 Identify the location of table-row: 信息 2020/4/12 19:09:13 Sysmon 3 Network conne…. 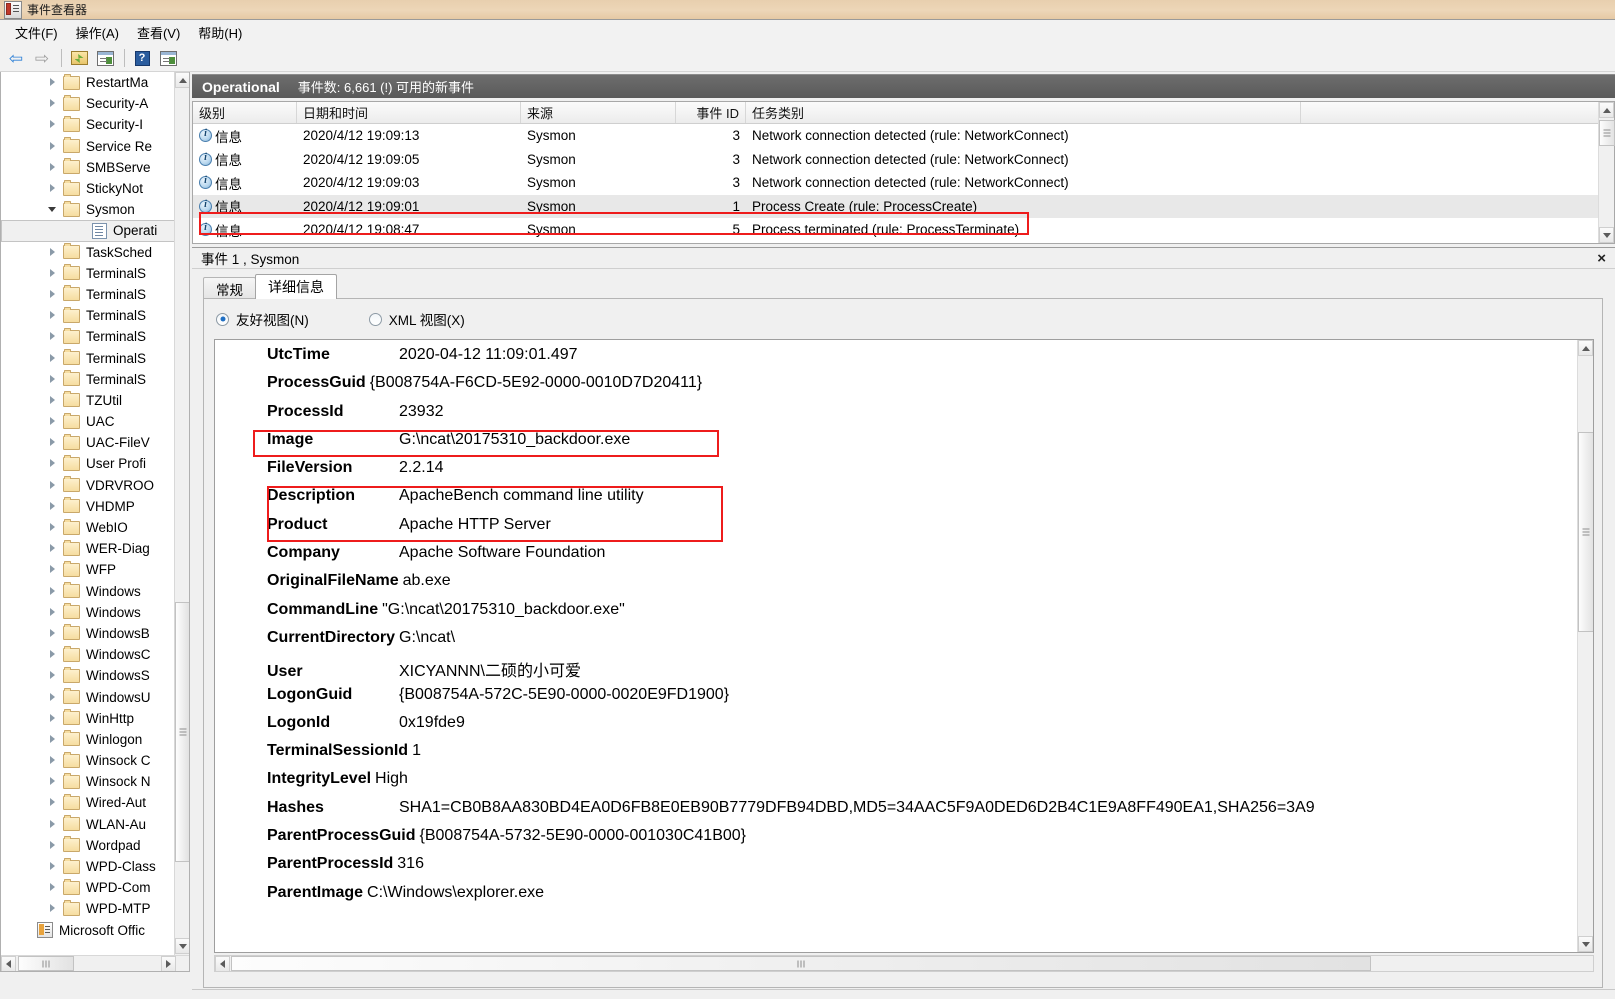
(903, 136).